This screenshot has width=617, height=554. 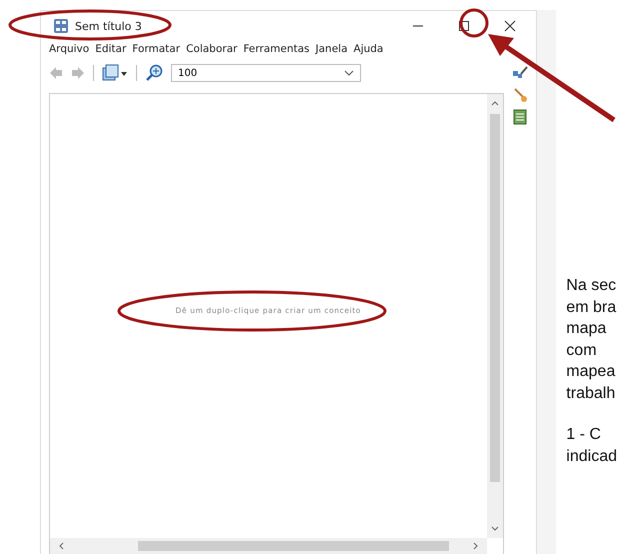 What do you see at coordinates (520, 117) in the screenshot?
I see `document-icon` at bounding box center [520, 117].